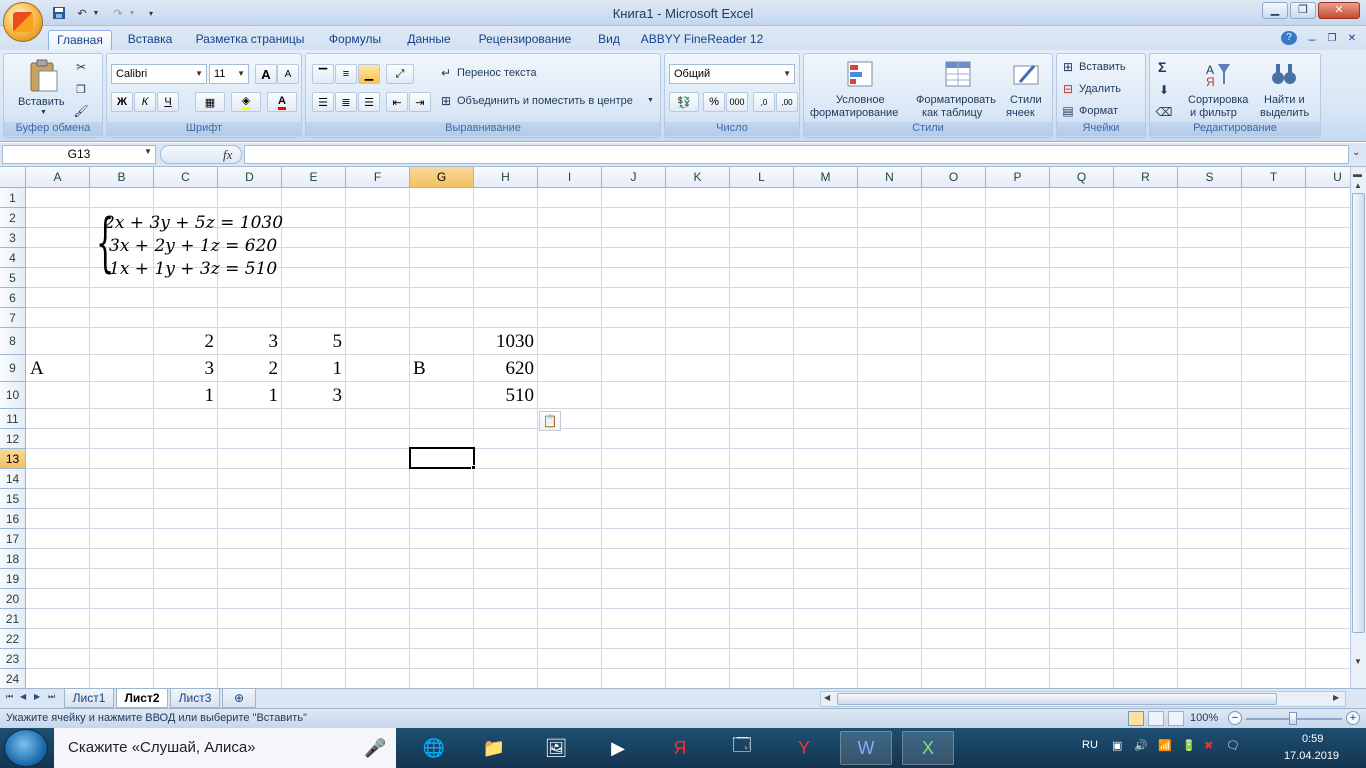  I want to click on vertical-scrollbar: ▬ ▲ ▼, so click(1358, 427).